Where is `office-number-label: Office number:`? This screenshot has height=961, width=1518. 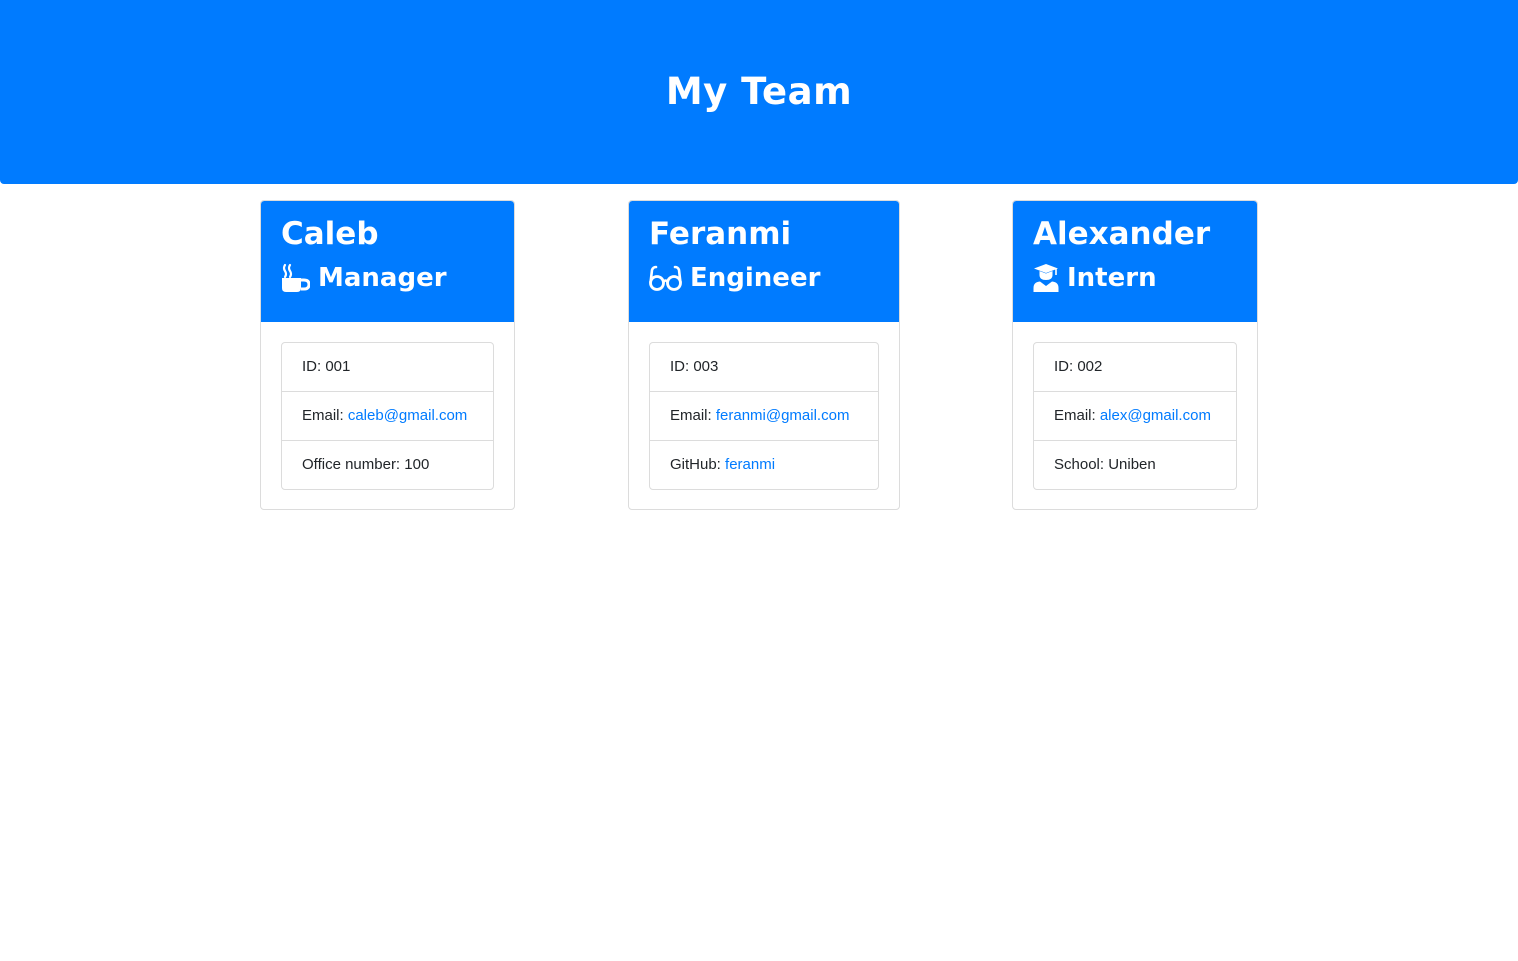 office-number-label: Office number: is located at coordinates (353, 464).